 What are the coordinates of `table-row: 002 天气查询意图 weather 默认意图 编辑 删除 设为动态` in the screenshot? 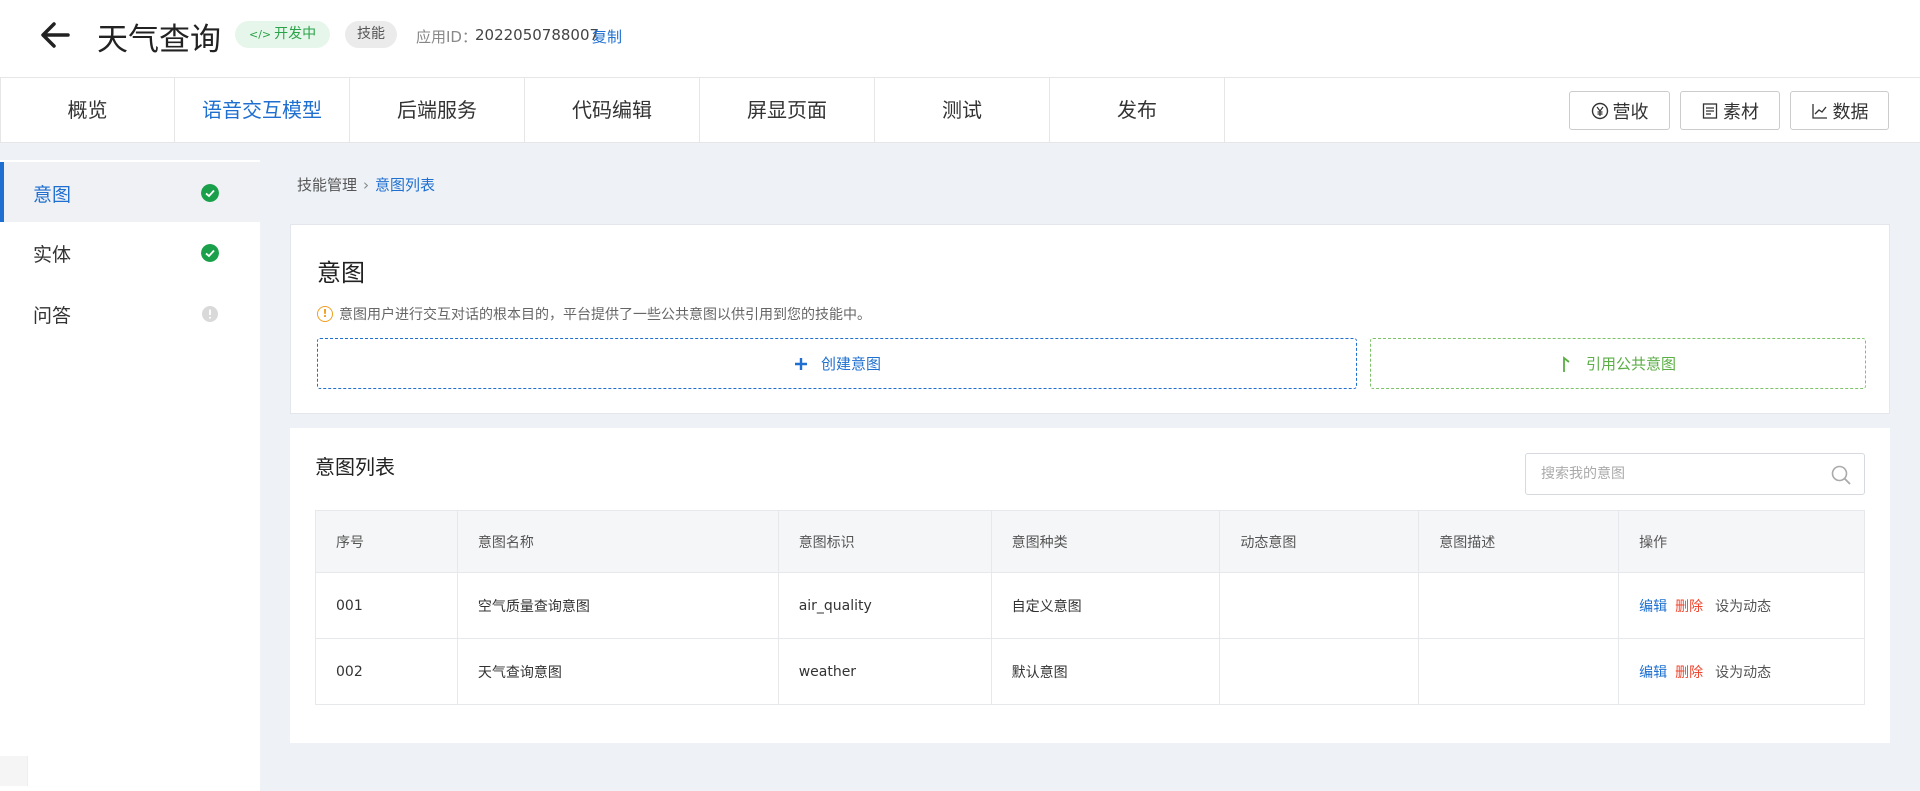 It's located at (1090, 671).